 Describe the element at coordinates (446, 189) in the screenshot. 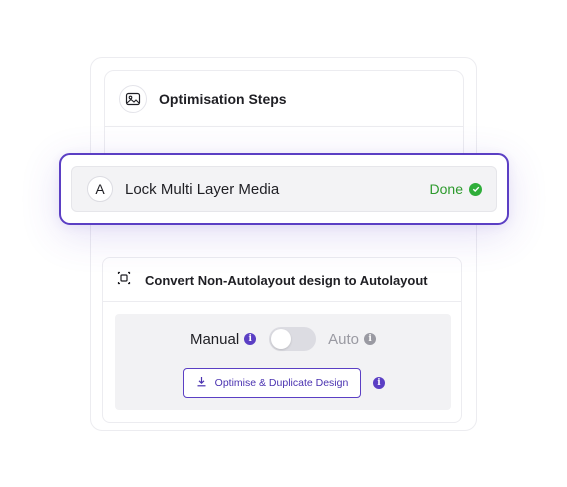

I see `status-text: Done` at that location.